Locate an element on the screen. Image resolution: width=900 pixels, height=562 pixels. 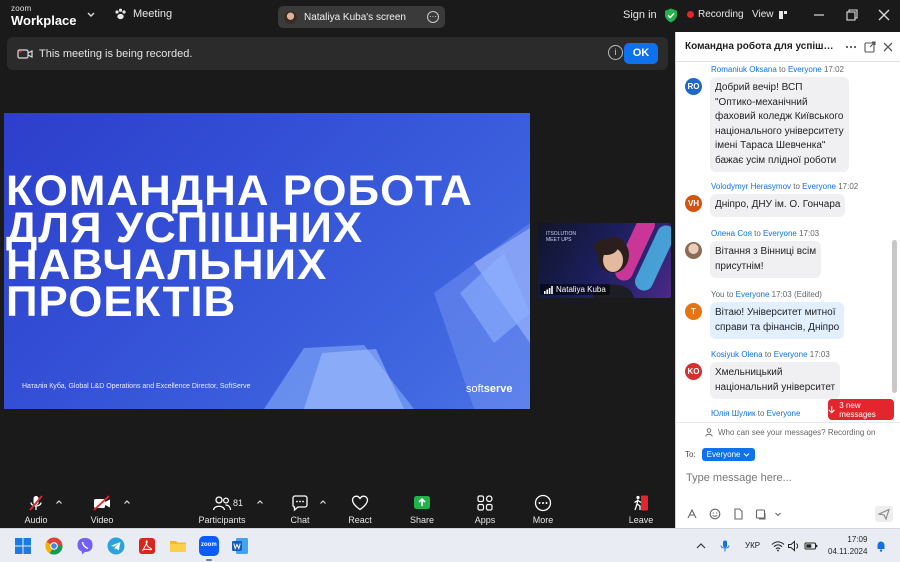
format-text-icon is located at coordinates (692, 514).